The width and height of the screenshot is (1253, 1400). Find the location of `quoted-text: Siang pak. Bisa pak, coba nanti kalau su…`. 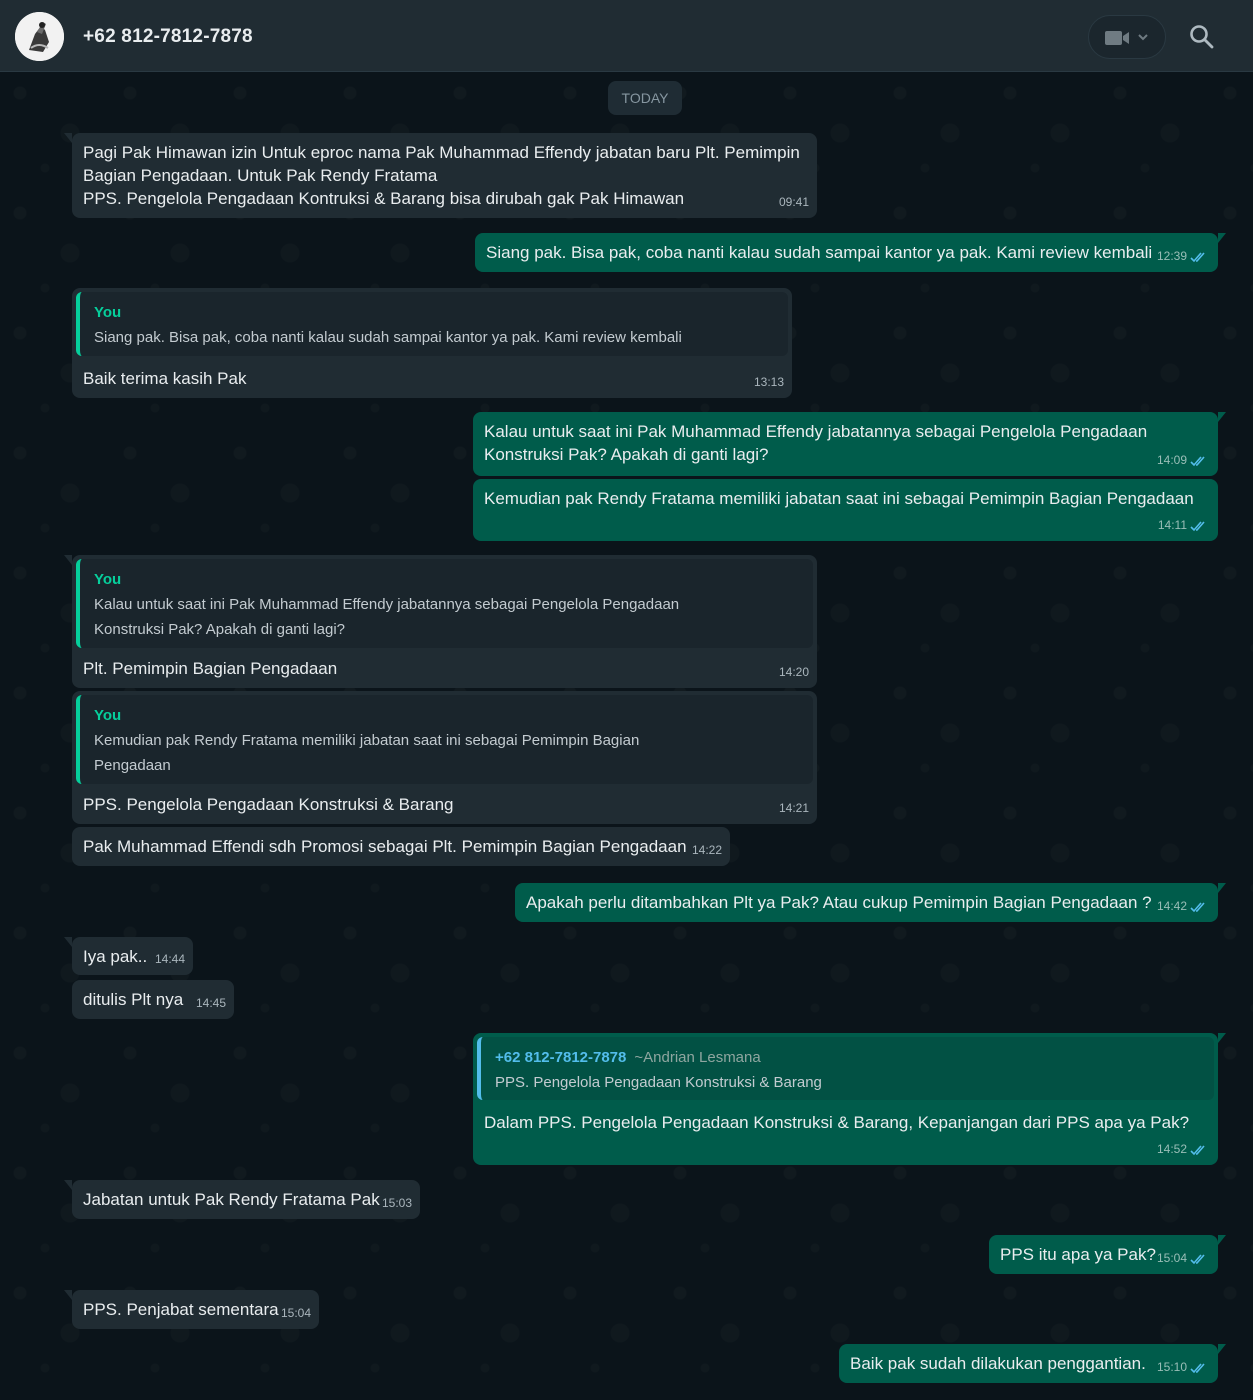

quoted-text: Siang pak. Bisa pak, coba nanti kalau su… is located at coordinates (388, 337).